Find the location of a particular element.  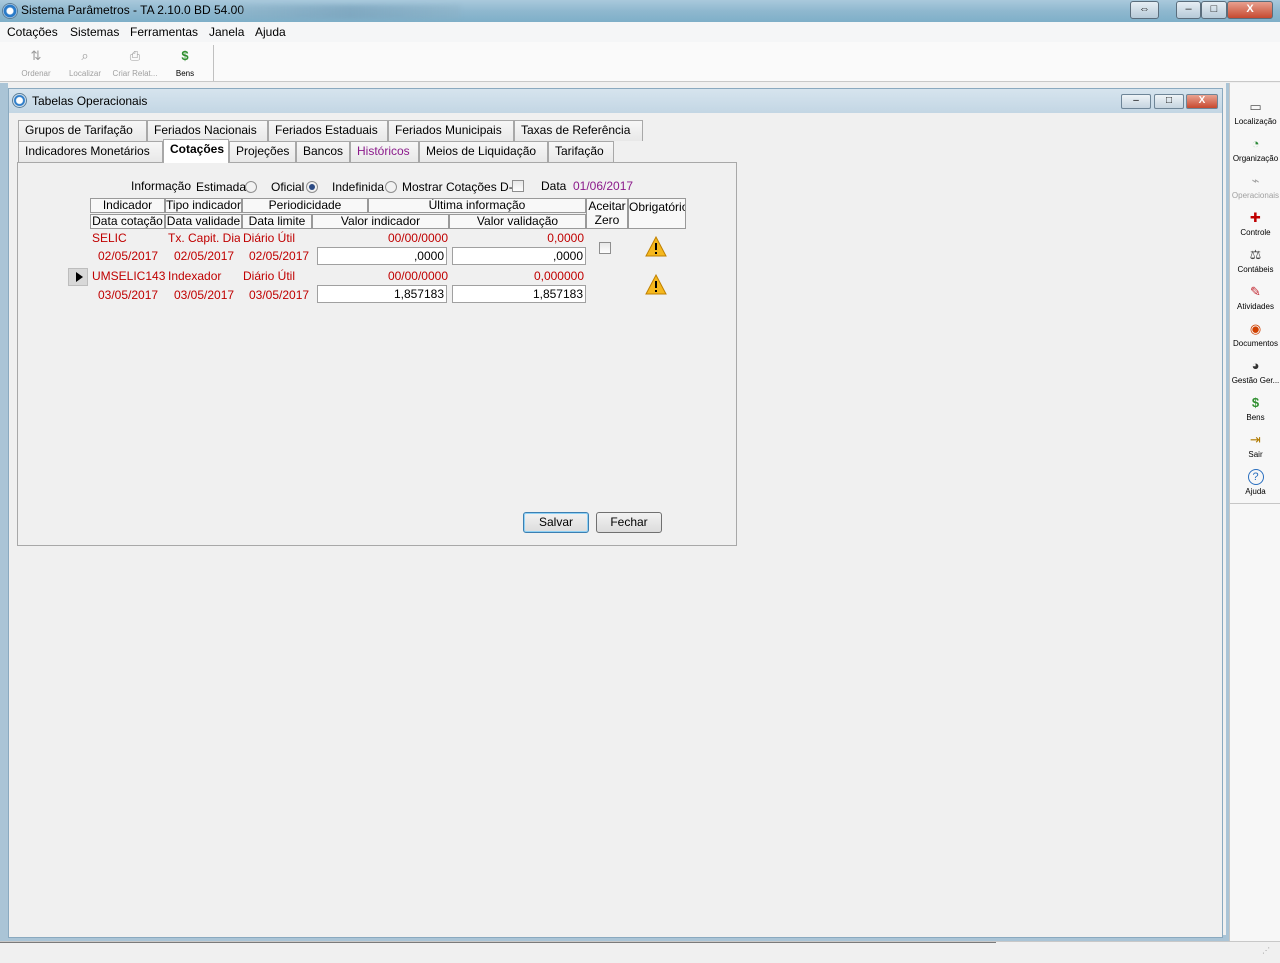

tab-projecoes: Projeções is located at coordinates (262, 151).